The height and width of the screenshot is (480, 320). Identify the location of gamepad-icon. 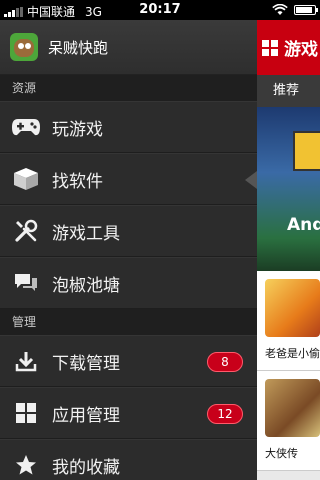
(26, 127).